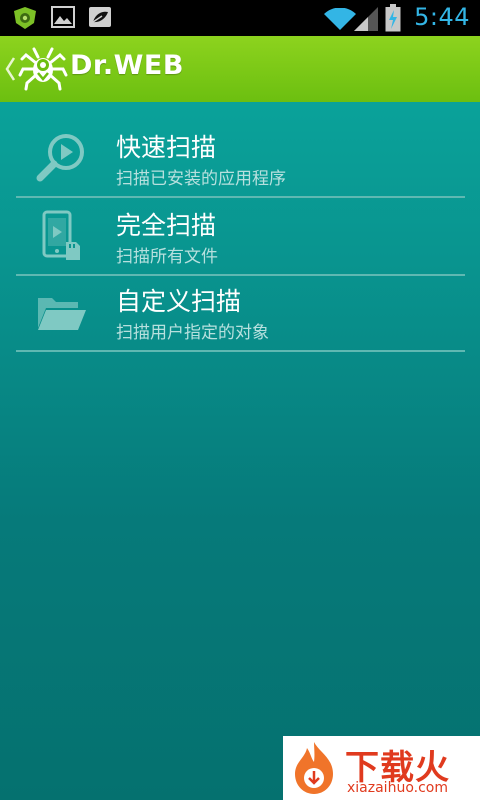 This screenshot has height=800, width=480. Describe the element at coordinates (127, 65) in the screenshot. I see `app-title: Dr.WEB` at that location.